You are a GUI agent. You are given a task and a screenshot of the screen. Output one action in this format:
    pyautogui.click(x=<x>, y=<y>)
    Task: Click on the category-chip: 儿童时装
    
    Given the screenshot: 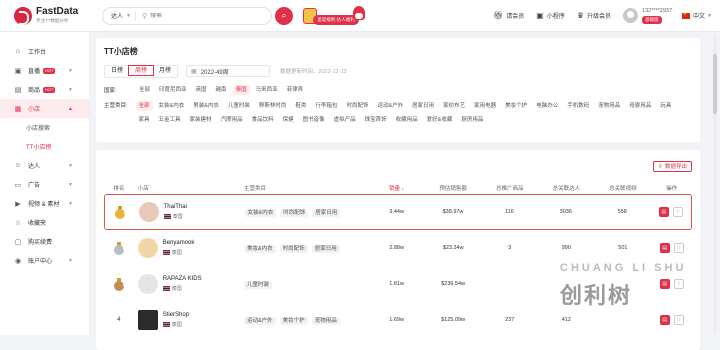 What is the action you would take?
    pyautogui.click(x=239, y=106)
    